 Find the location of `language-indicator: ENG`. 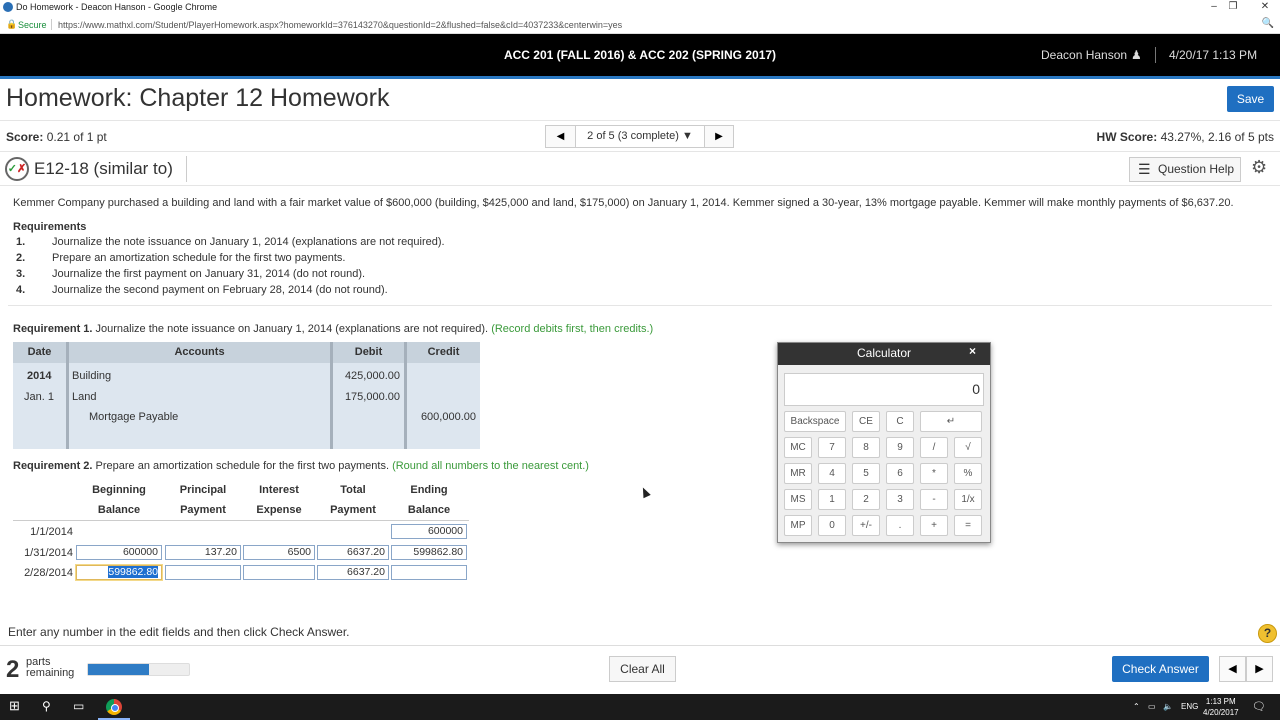

language-indicator: ENG is located at coordinates (1189, 706).